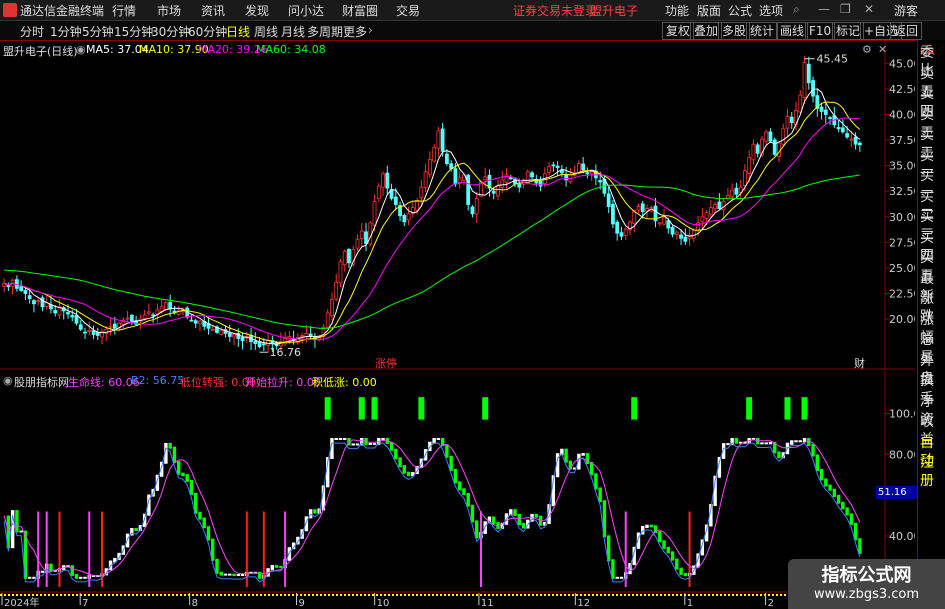 Image resolution: width=945 pixels, height=609 pixels. Describe the element at coordinates (906, 10) in the screenshot. I see `guest-label: 游客` at that location.